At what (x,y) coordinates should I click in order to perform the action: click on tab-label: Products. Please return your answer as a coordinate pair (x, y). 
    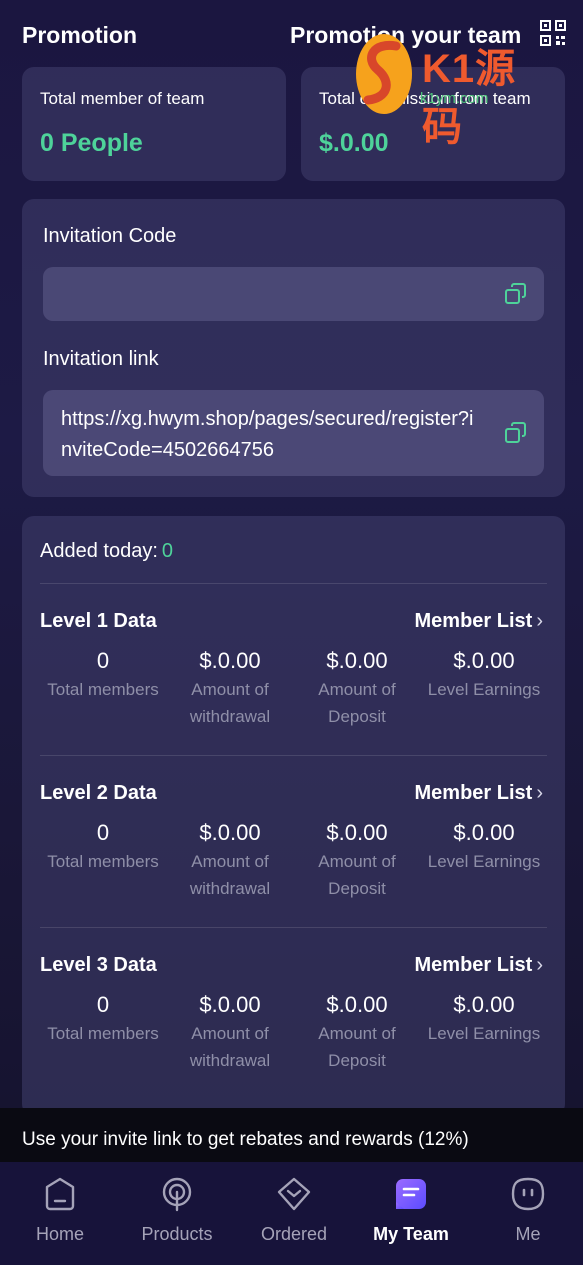
    Looking at the image, I should click on (177, 1234).